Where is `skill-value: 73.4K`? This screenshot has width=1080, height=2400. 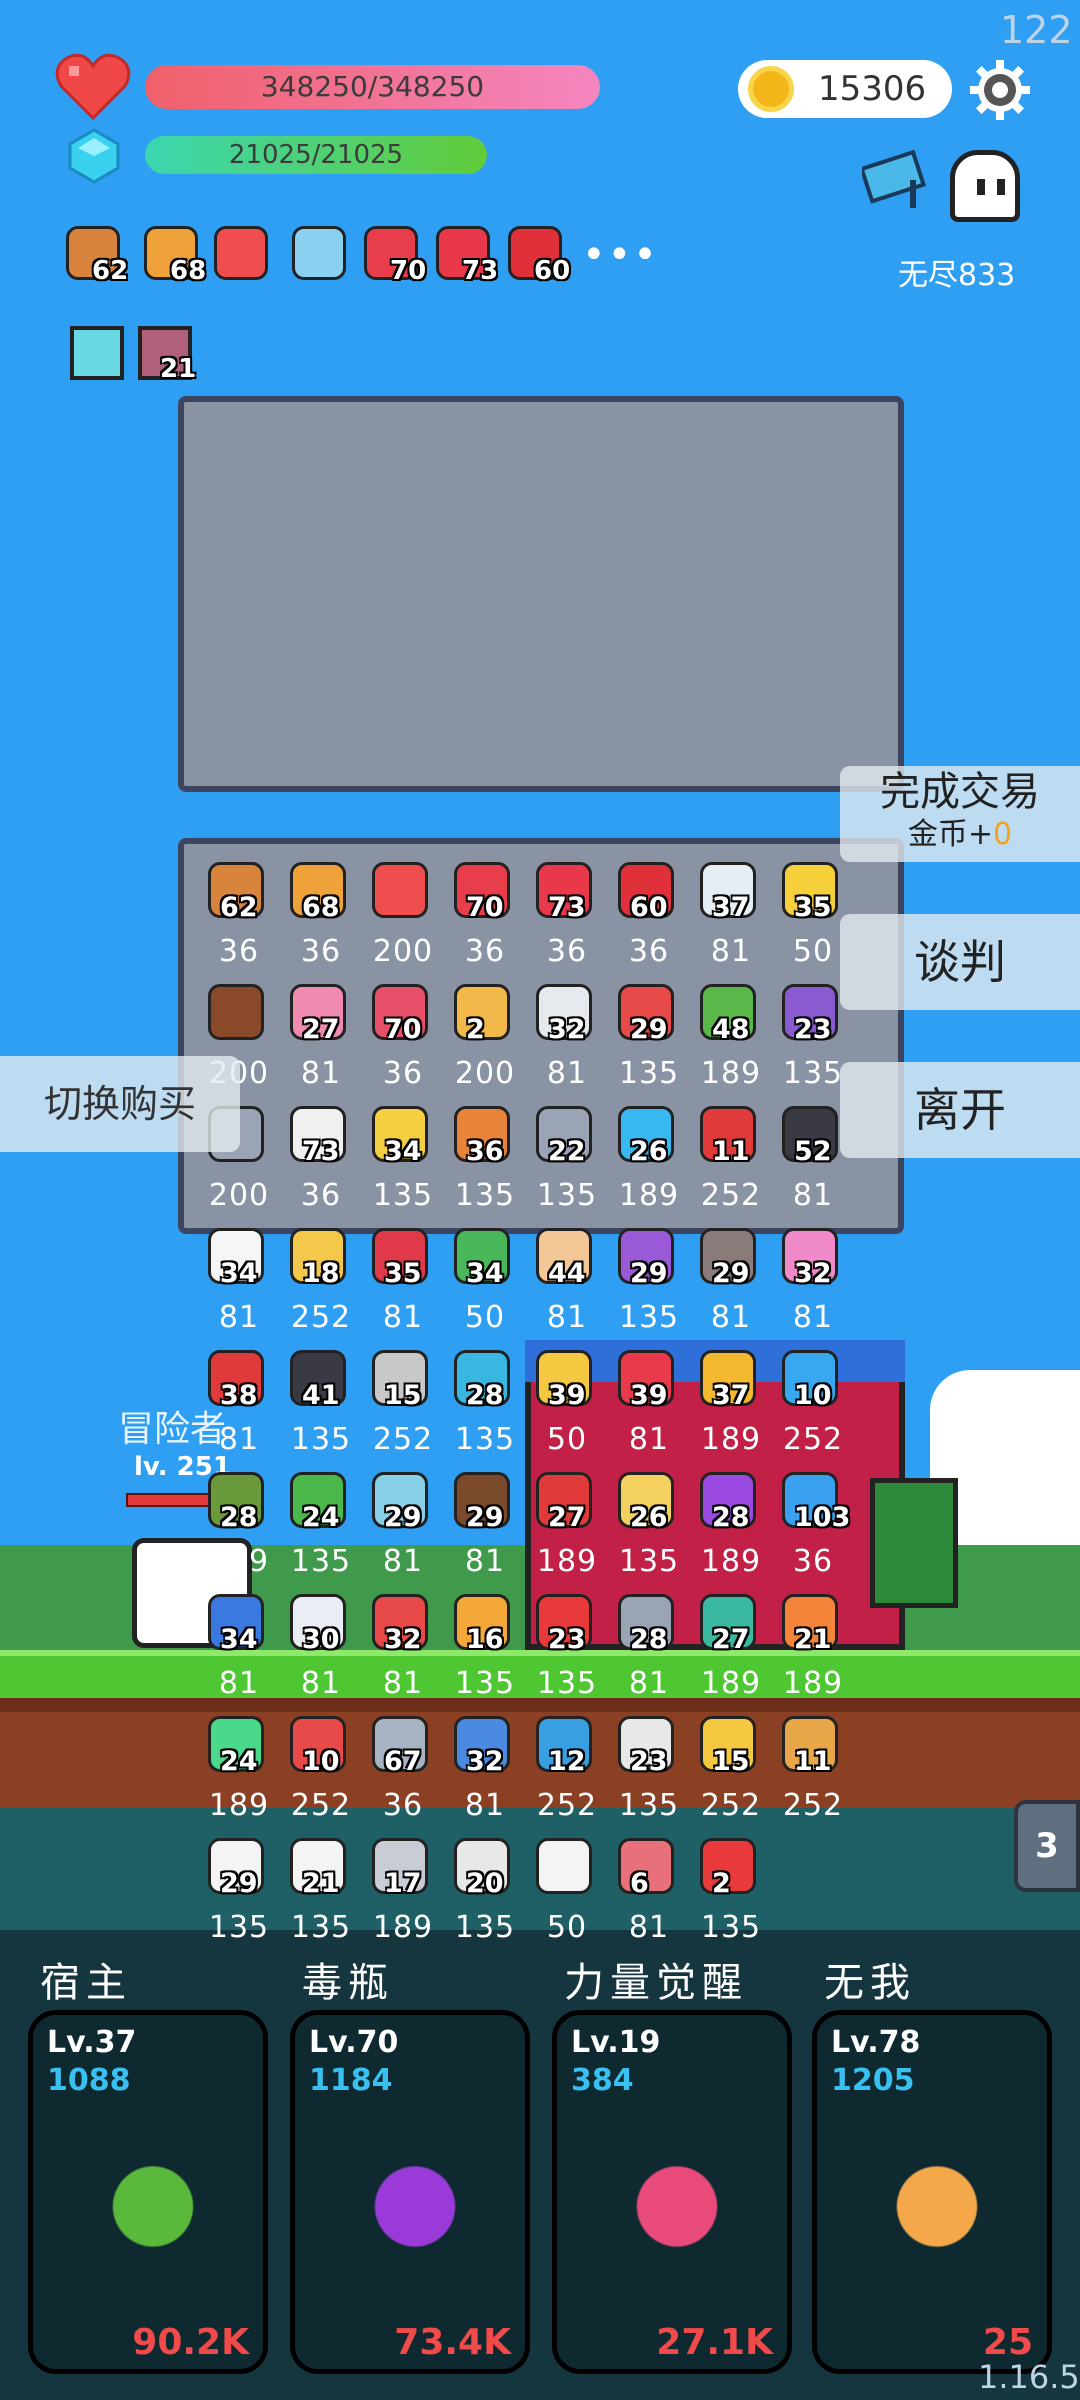
skill-value: 73.4K is located at coordinates (452, 2342).